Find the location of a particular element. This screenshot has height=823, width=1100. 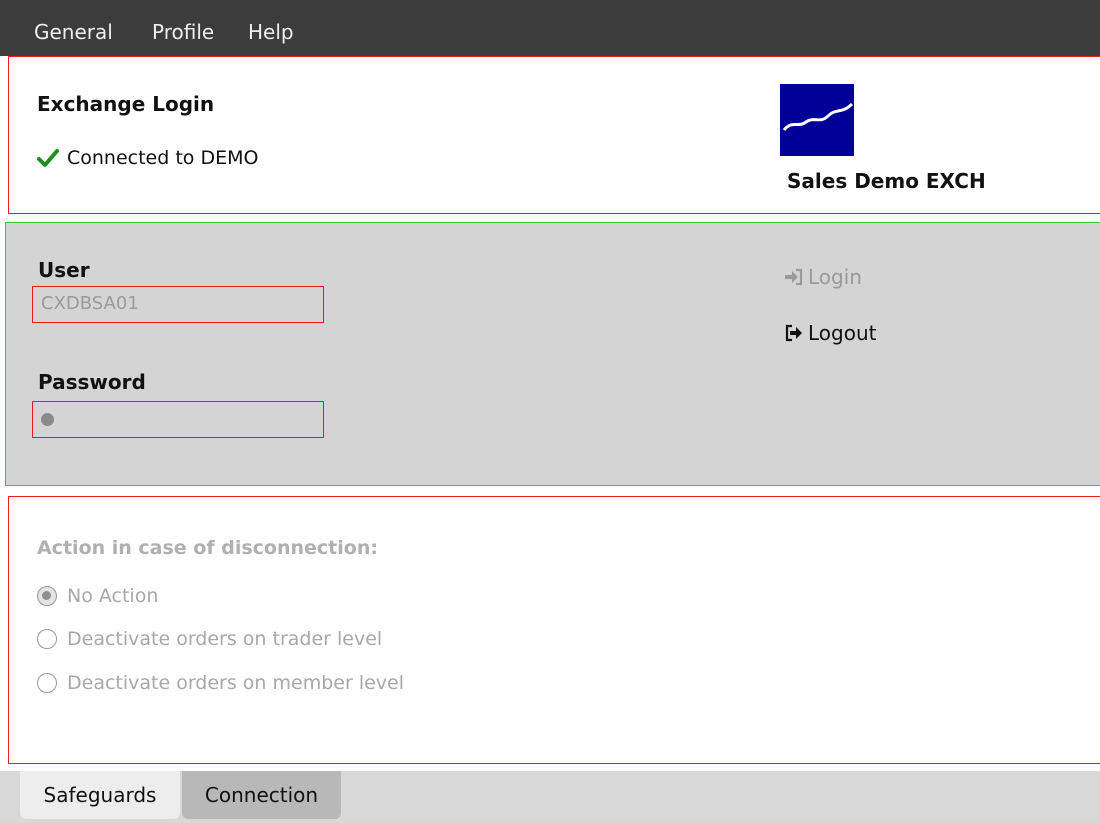

radio-label: Deactivate orders on member level is located at coordinates (235, 683).